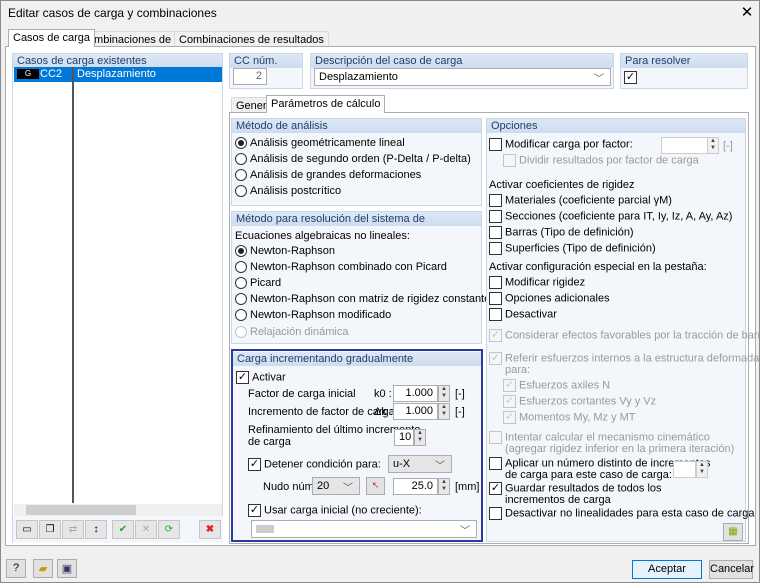 The height and width of the screenshot is (583, 760). I want to click on axial-forces-checkbox: ✓ Esfuerzos axiles N, so click(556, 385).